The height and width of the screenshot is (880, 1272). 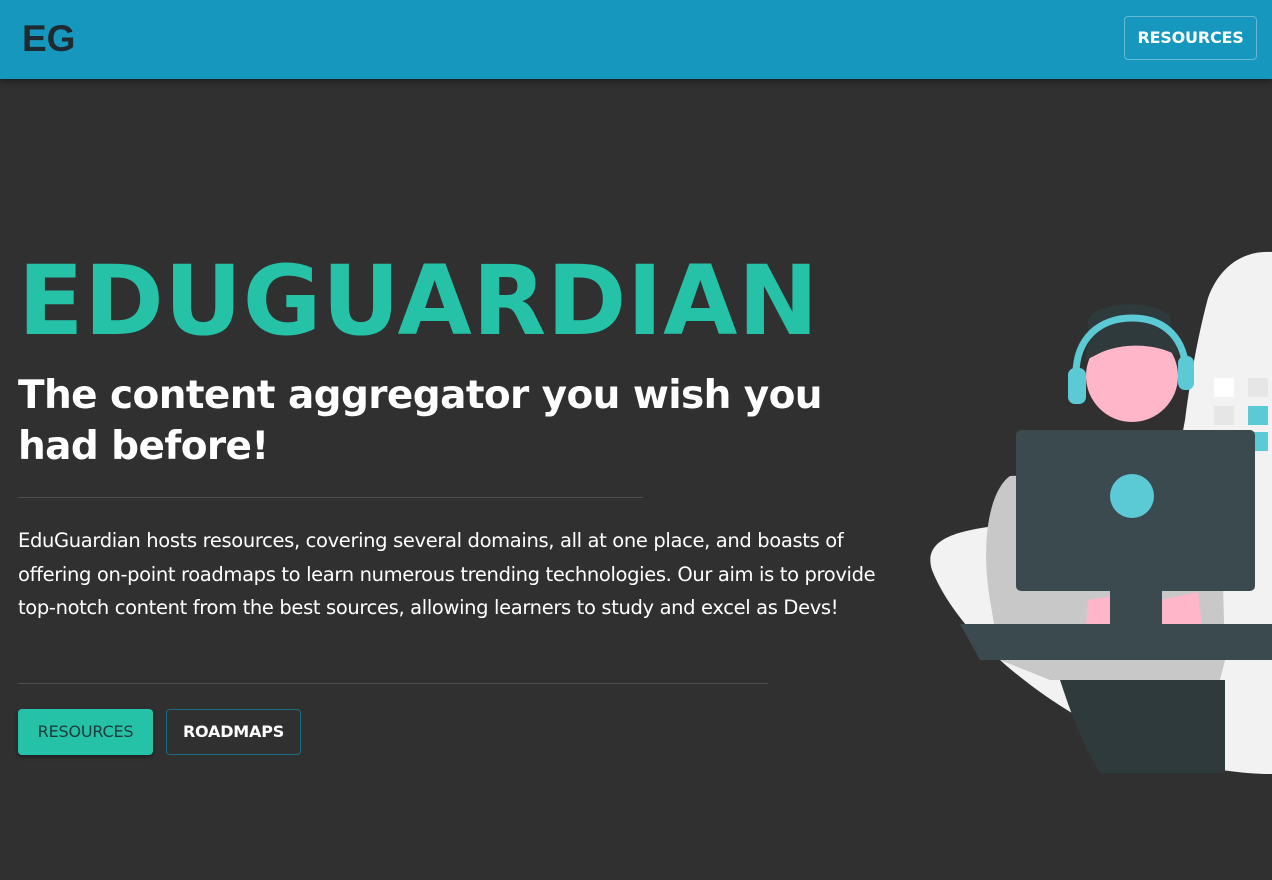 I want to click on roadmaps-button: ROADMAPS, so click(x=233, y=732).